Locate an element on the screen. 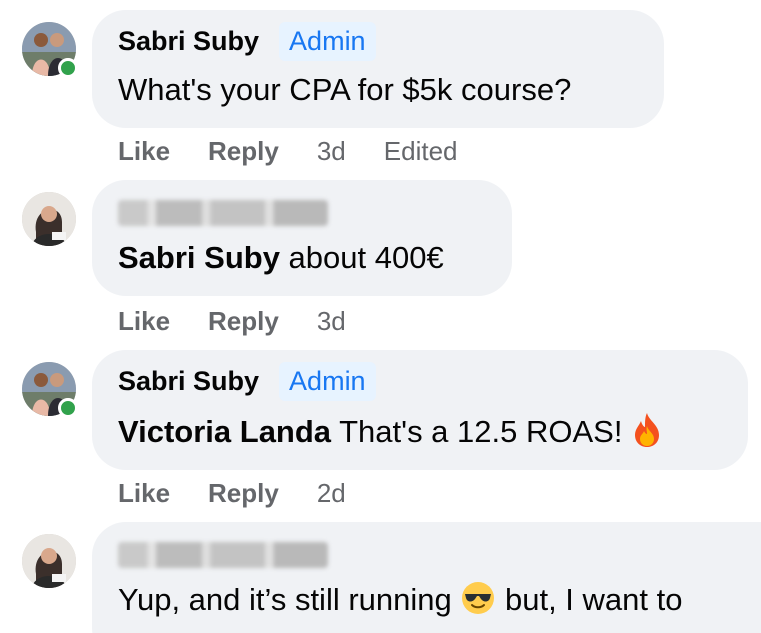  comment-actions: Like Reply 2d is located at coordinates (232, 493).